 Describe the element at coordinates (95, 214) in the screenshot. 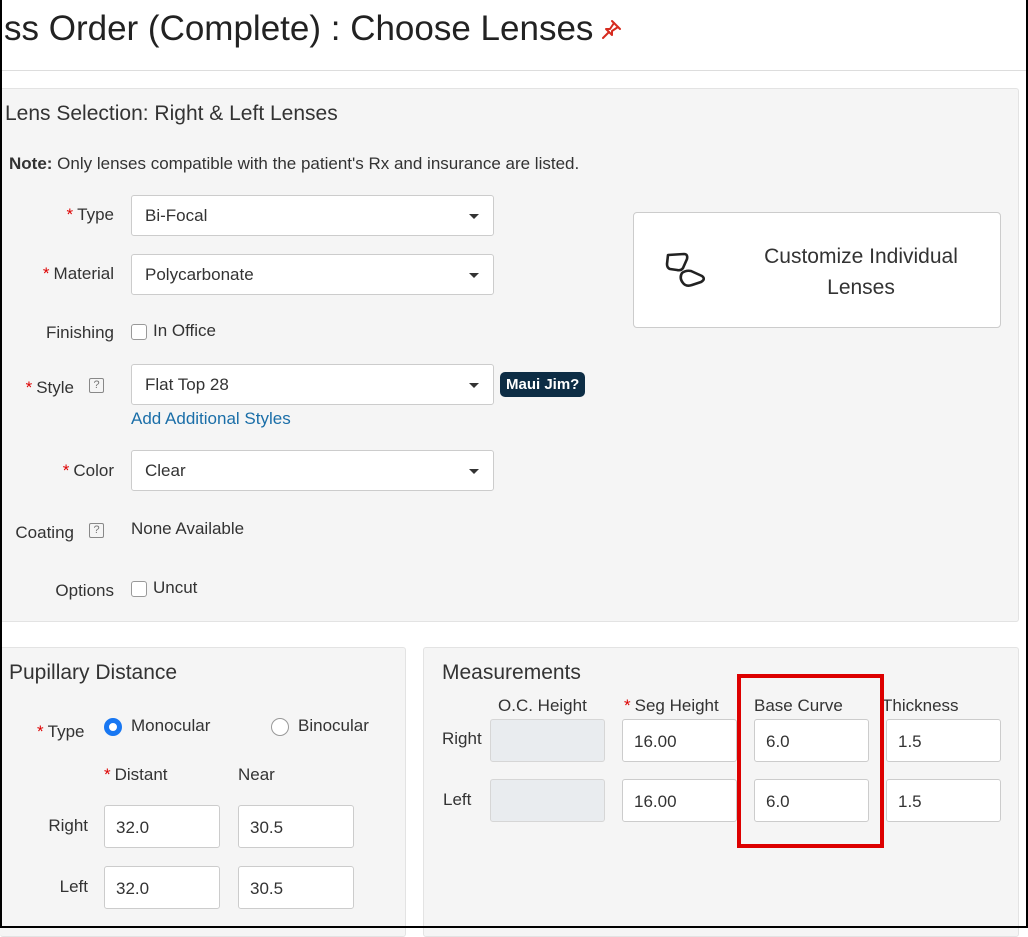

I see `type-label-text: Type` at that location.